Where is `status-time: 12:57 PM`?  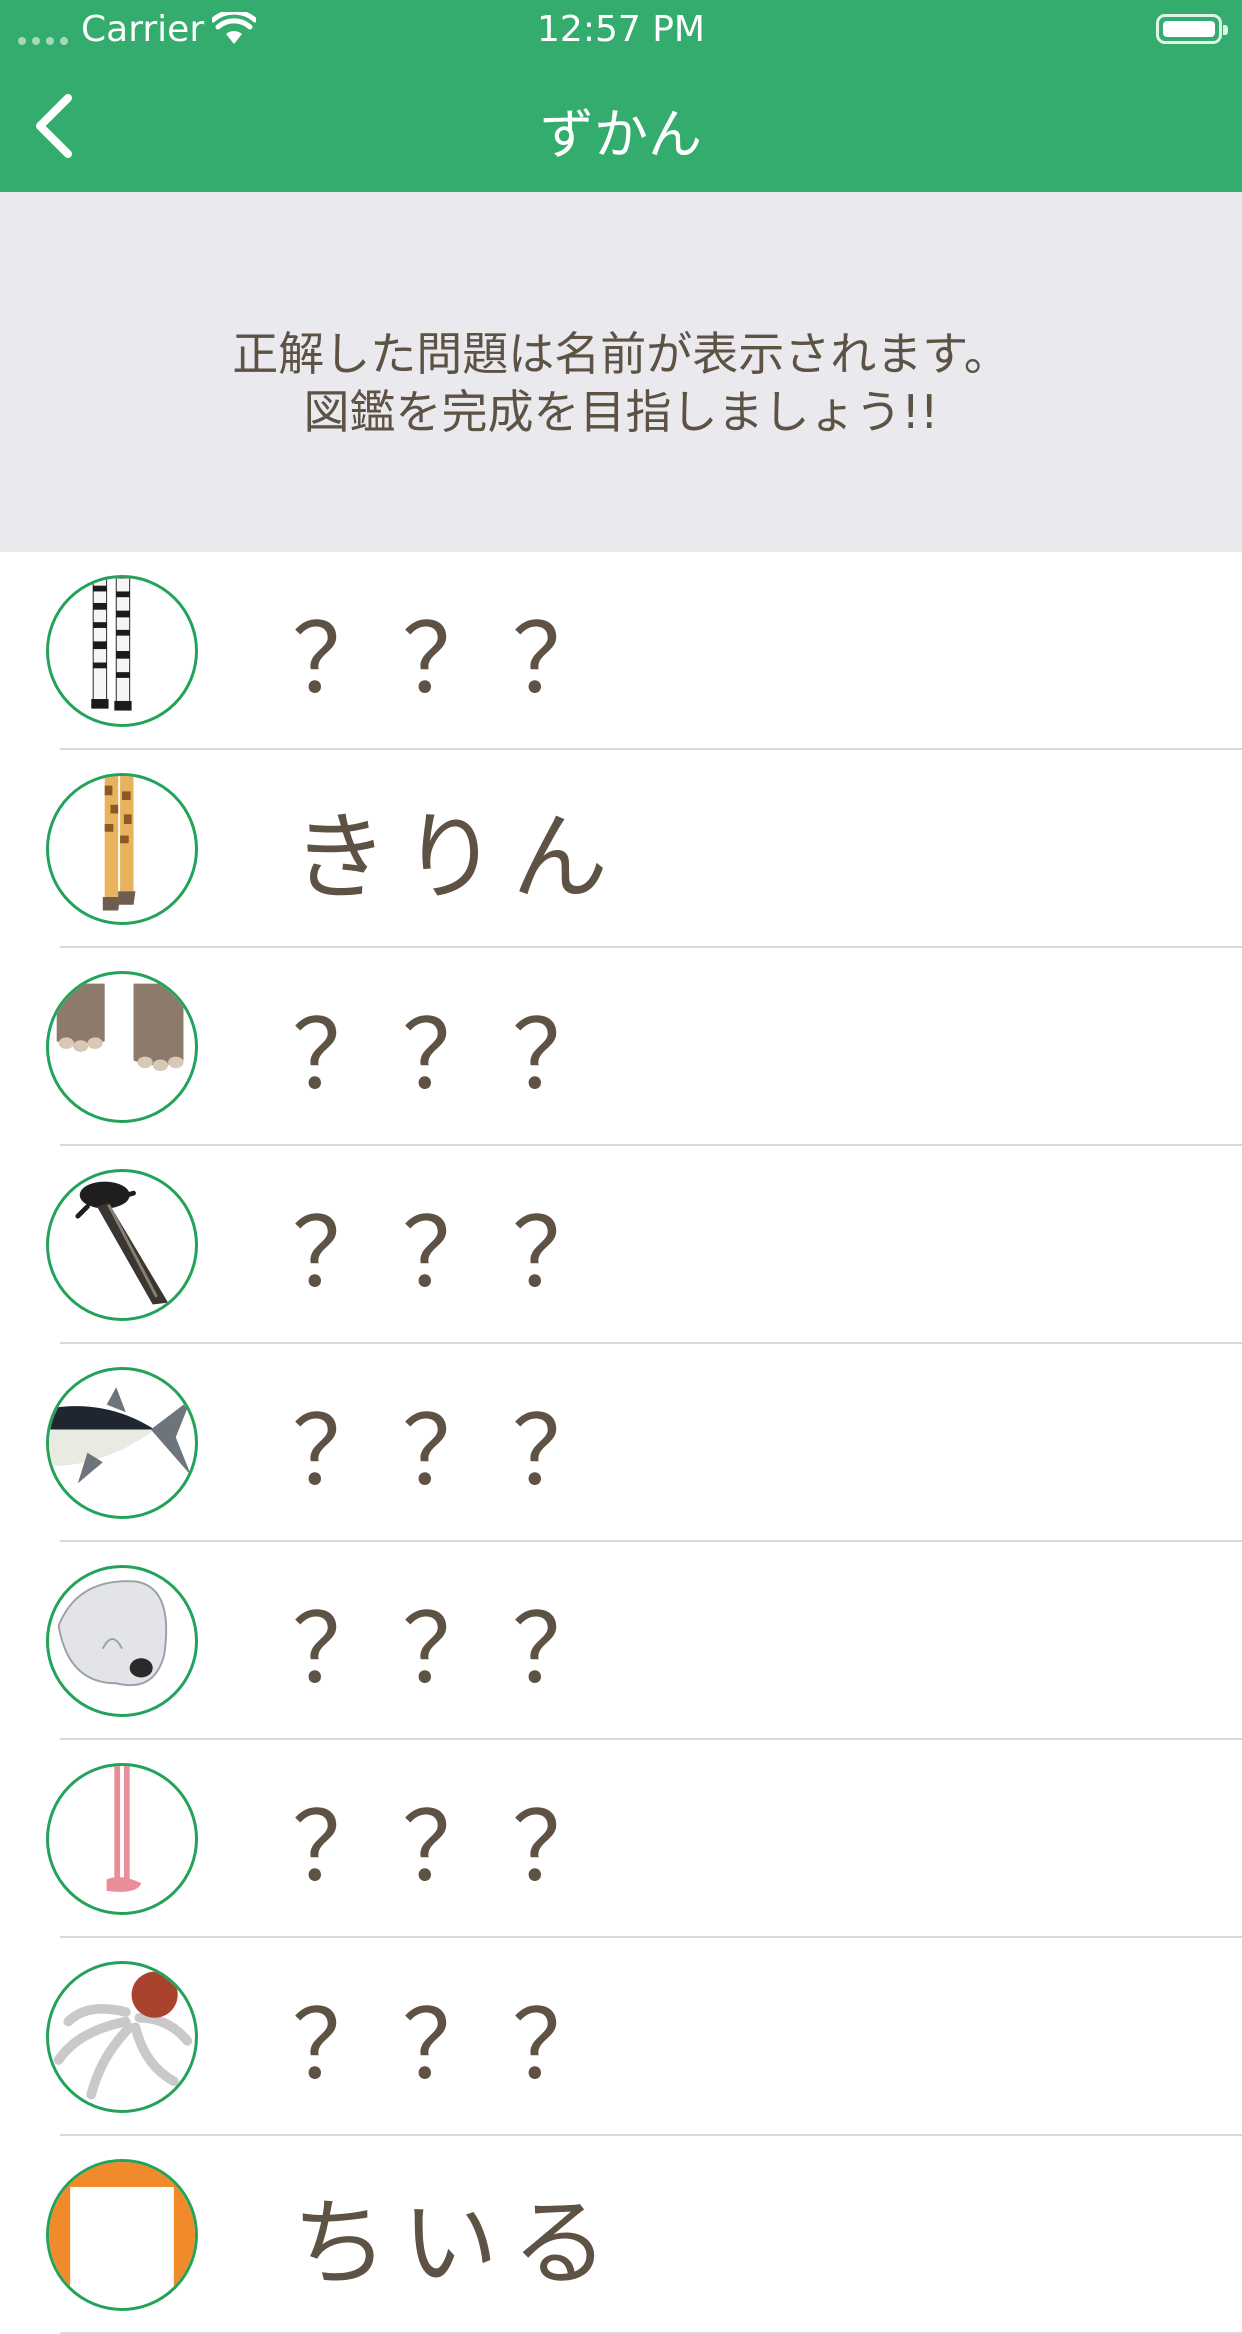 status-time: 12:57 PM is located at coordinates (621, 29).